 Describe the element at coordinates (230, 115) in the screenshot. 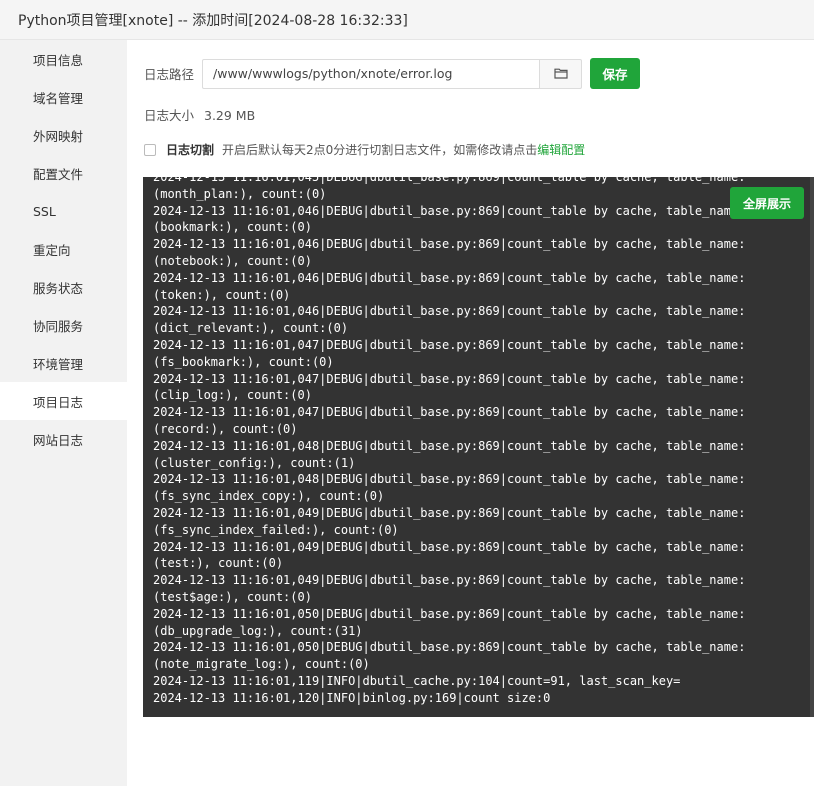

I see `log-size-value: 3.29 MB` at that location.